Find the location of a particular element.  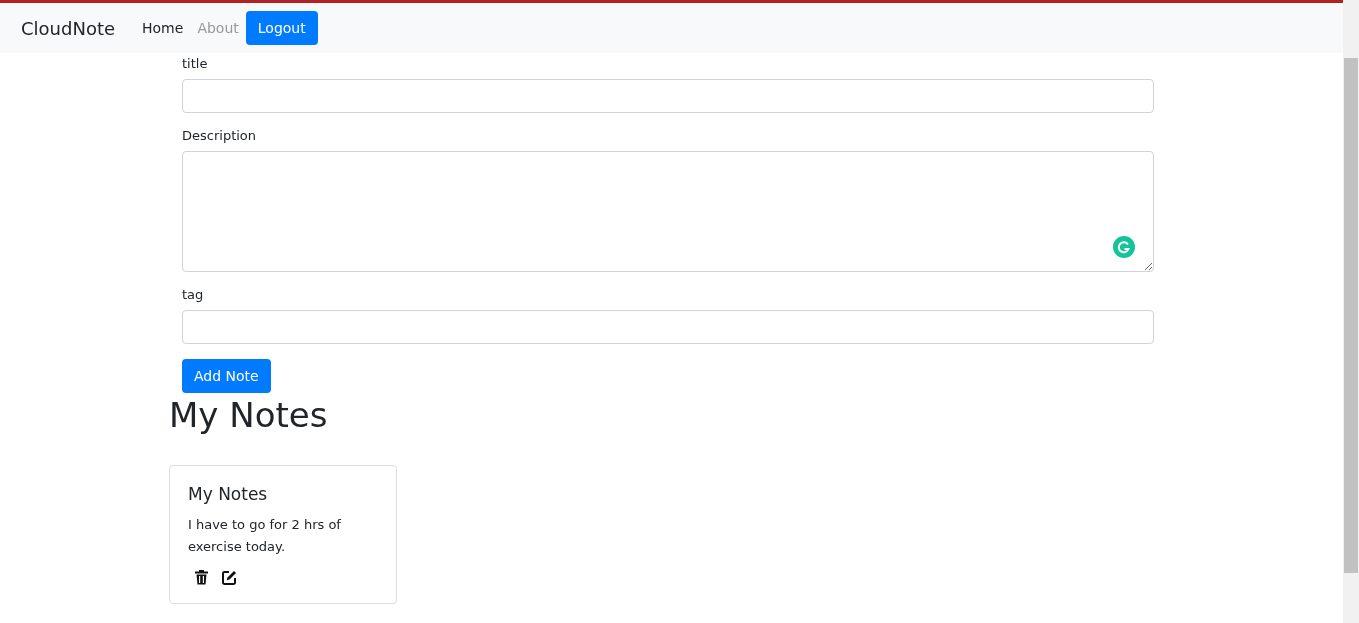

grammar-icon is located at coordinates (1124, 247).